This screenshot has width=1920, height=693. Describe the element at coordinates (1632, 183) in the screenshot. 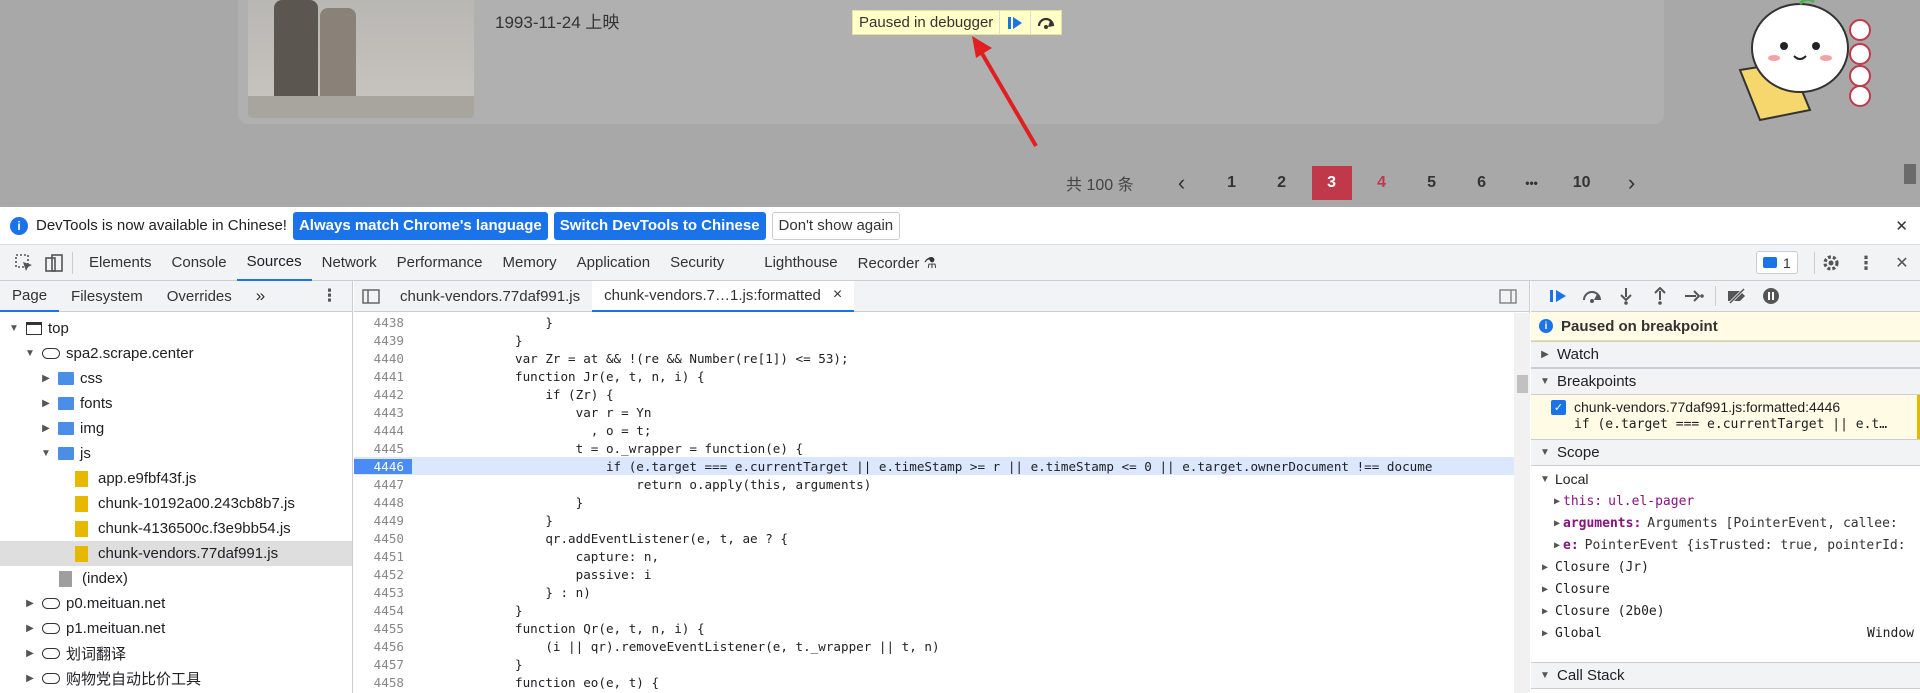

I see `pager-next: ›` at that location.